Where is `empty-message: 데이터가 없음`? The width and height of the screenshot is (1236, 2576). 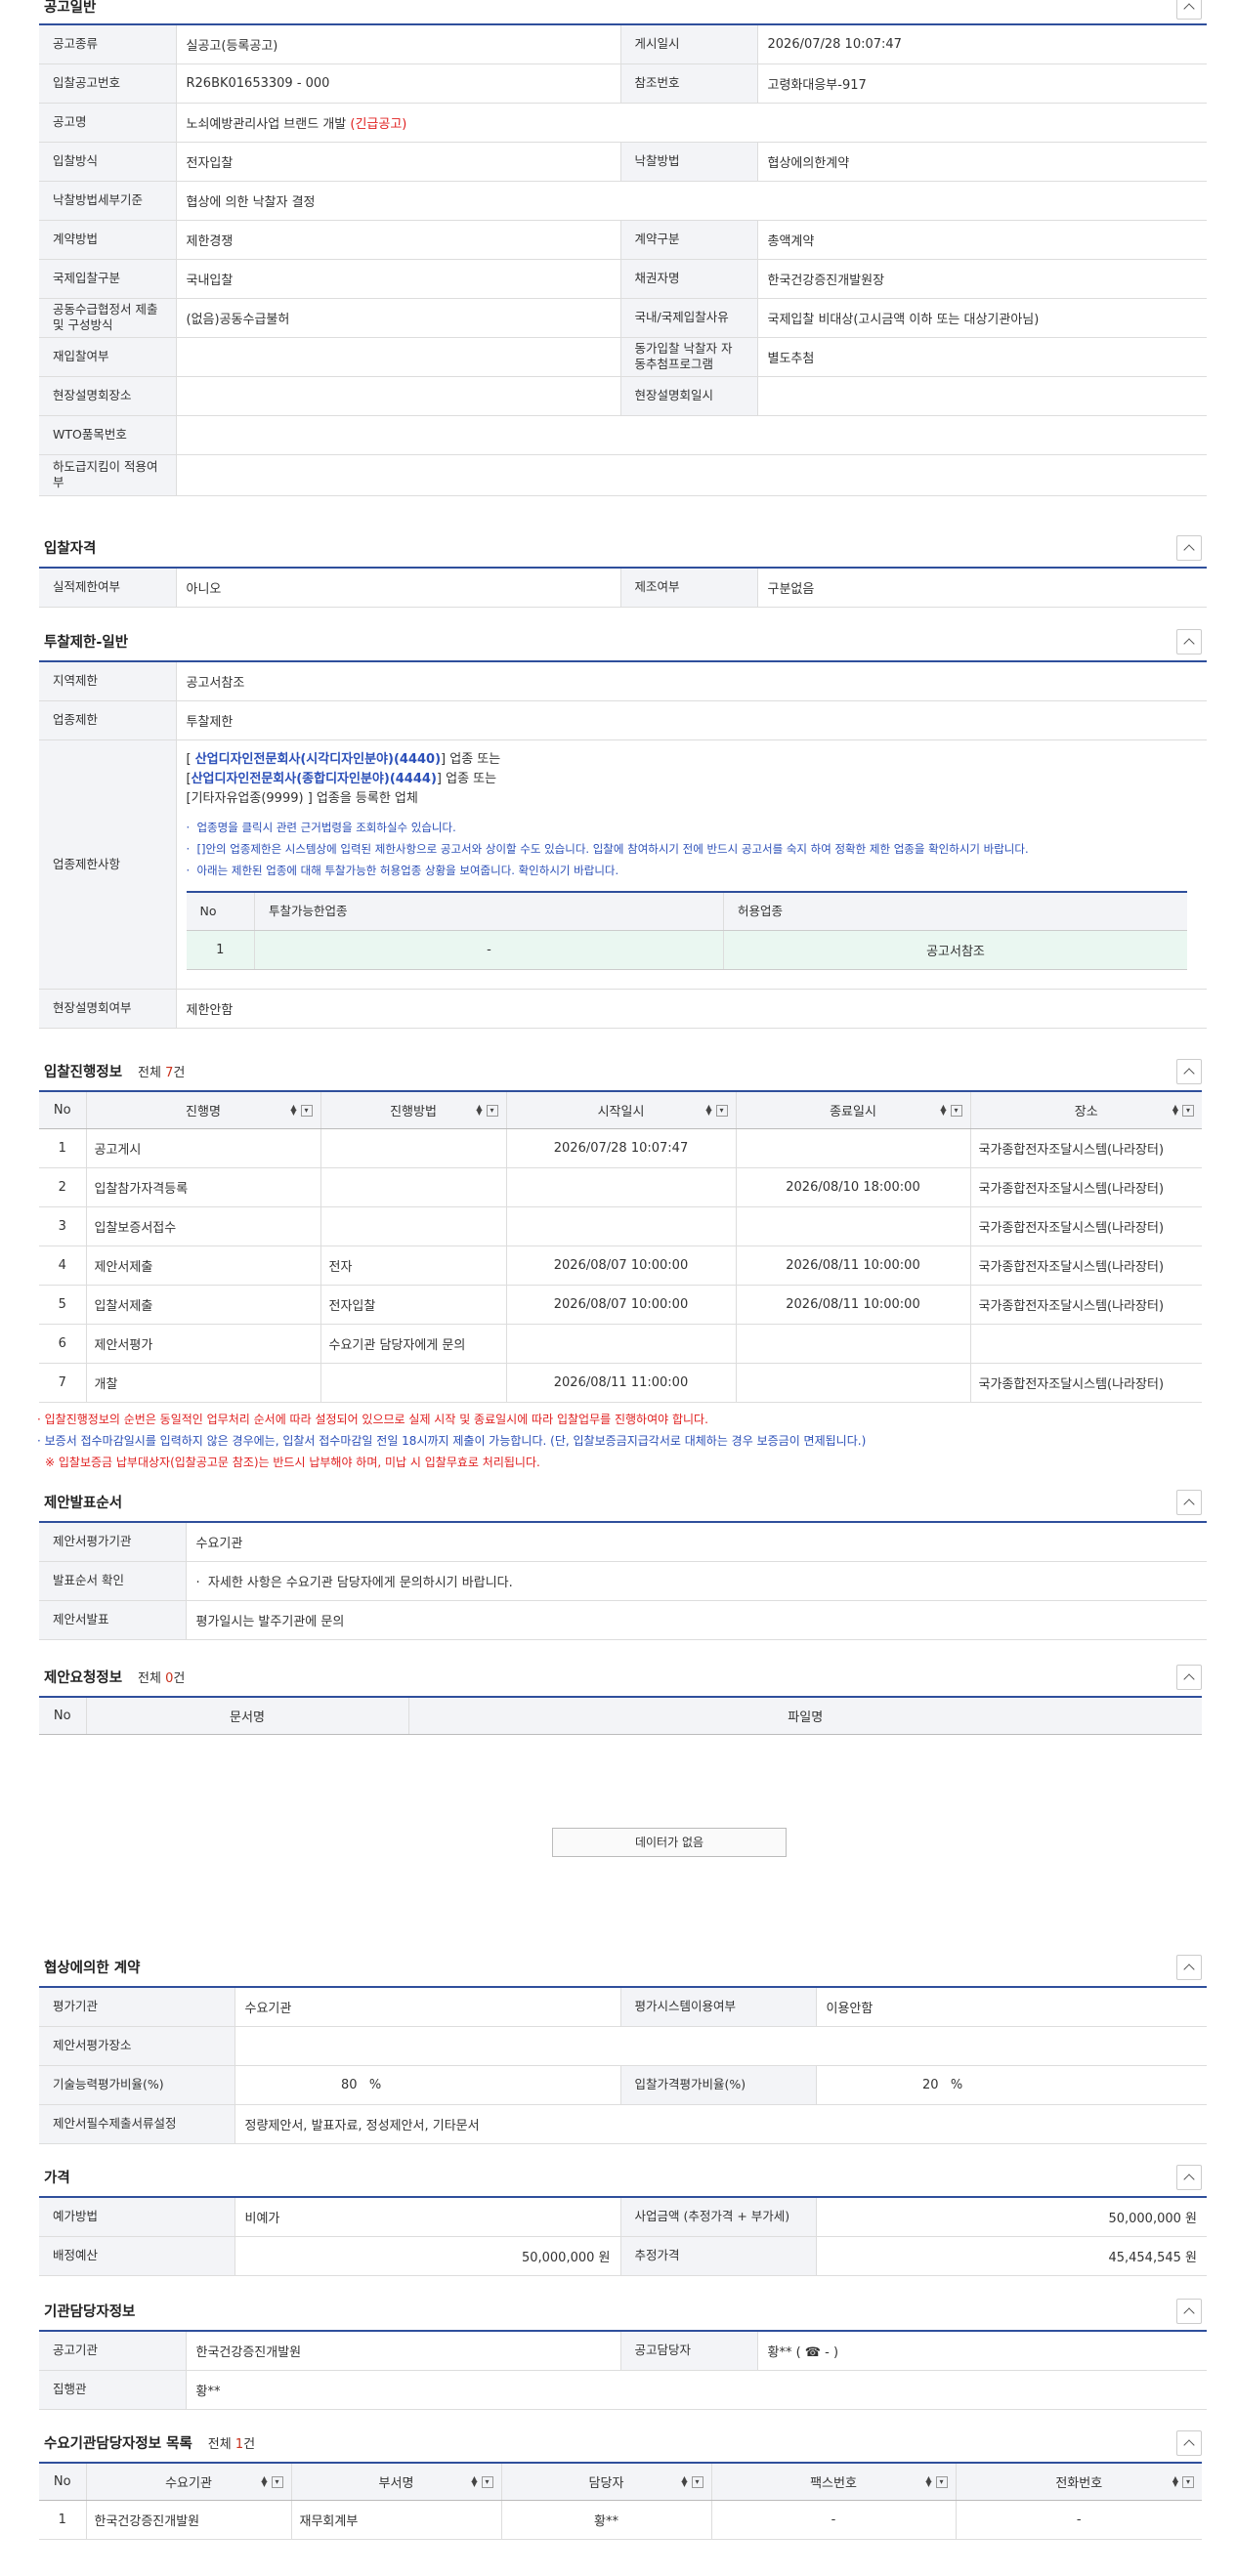
empty-message: 데이터가 없음 is located at coordinates (669, 1842).